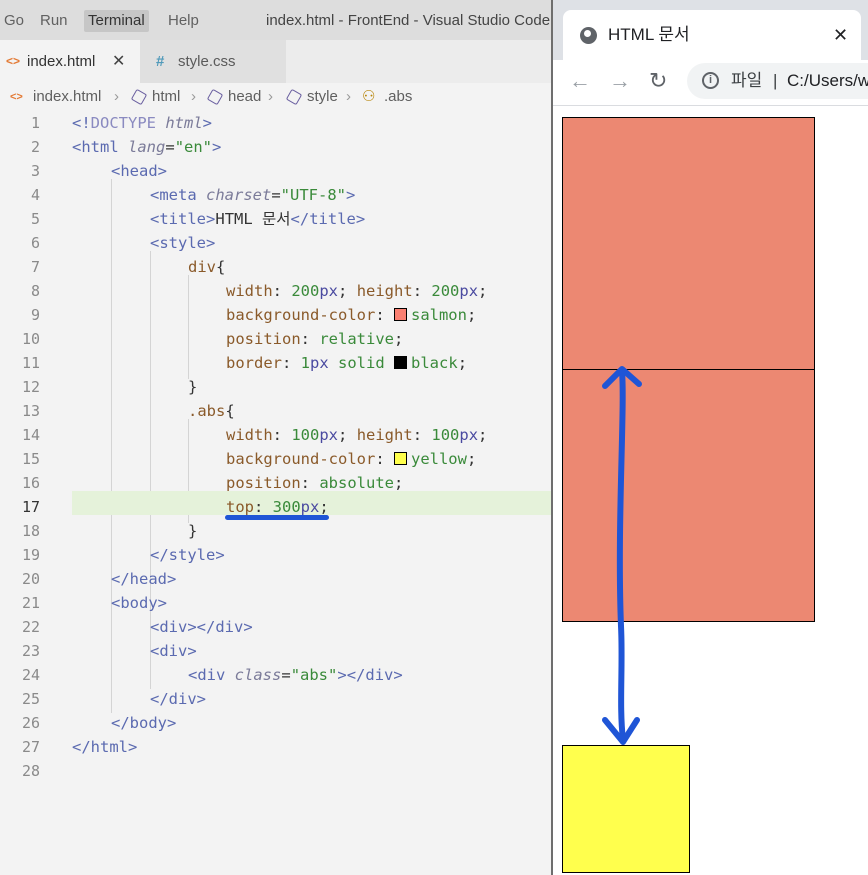 The width and height of the screenshot is (868, 875). What do you see at coordinates (351, 315) in the screenshot?
I see `code-line-9: background-color: salmon;` at bounding box center [351, 315].